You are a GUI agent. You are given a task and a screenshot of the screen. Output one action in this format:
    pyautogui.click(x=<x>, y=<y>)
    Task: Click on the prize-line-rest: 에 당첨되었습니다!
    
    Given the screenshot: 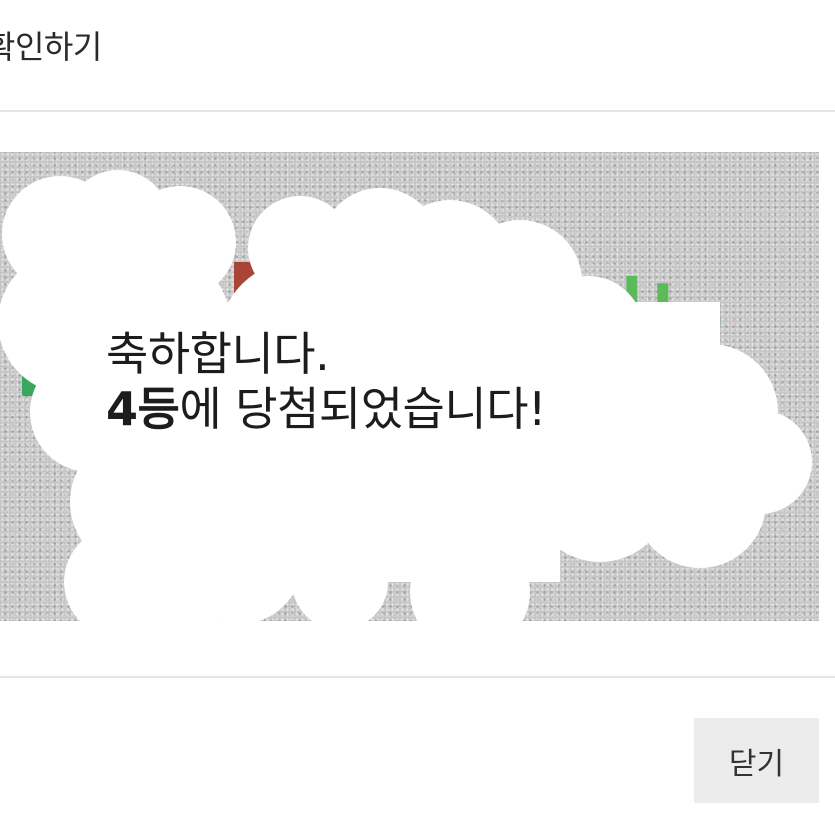 What is the action you would take?
    pyautogui.click(x=362, y=409)
    